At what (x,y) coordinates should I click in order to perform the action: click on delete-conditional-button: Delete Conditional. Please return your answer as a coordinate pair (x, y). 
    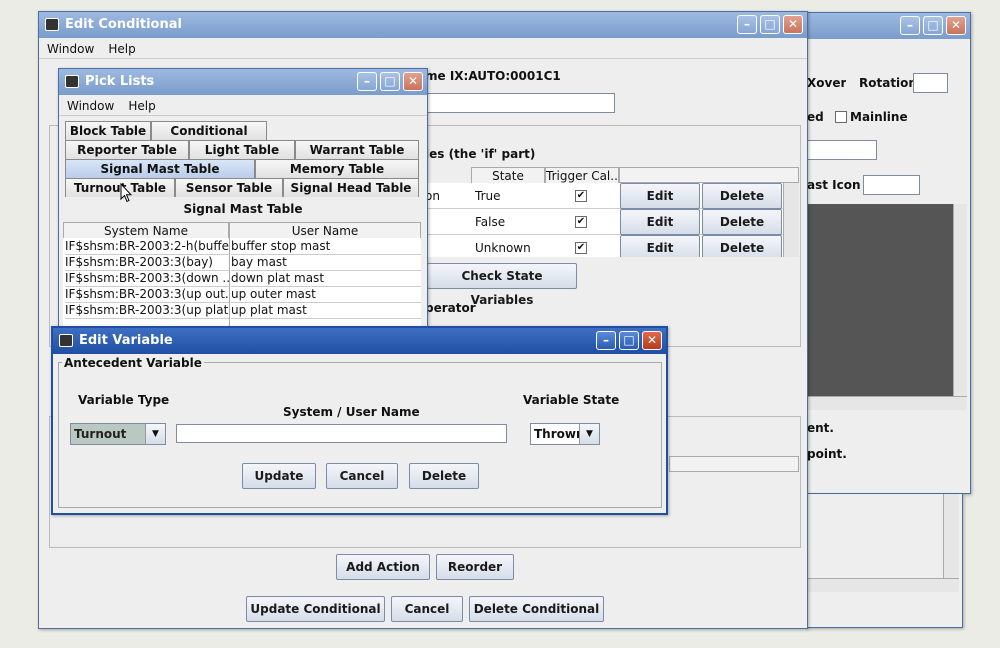
    Looking at the image, I should click on (536, 609).